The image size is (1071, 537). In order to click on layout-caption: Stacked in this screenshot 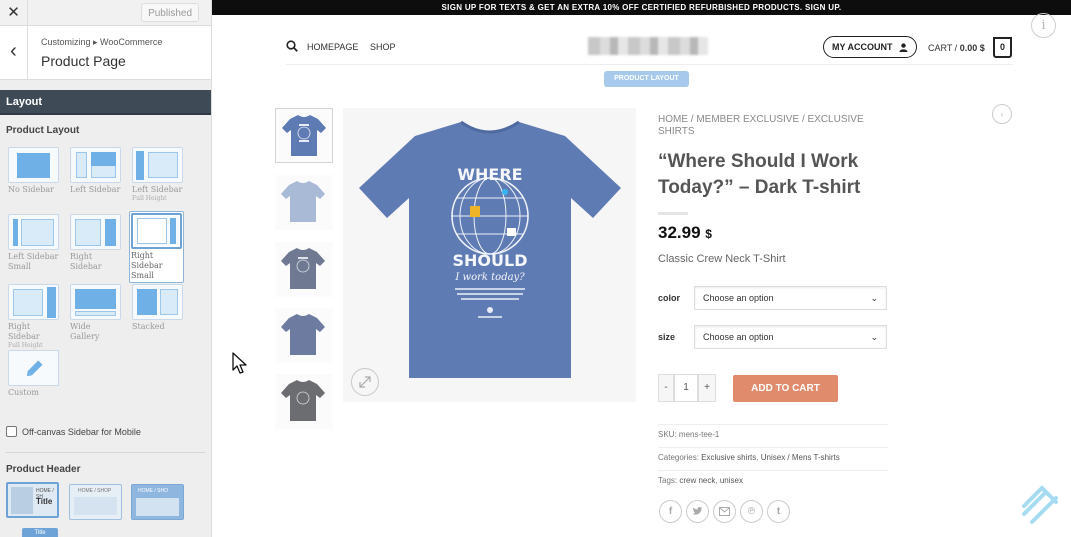, I will do `click(148, 326)`.